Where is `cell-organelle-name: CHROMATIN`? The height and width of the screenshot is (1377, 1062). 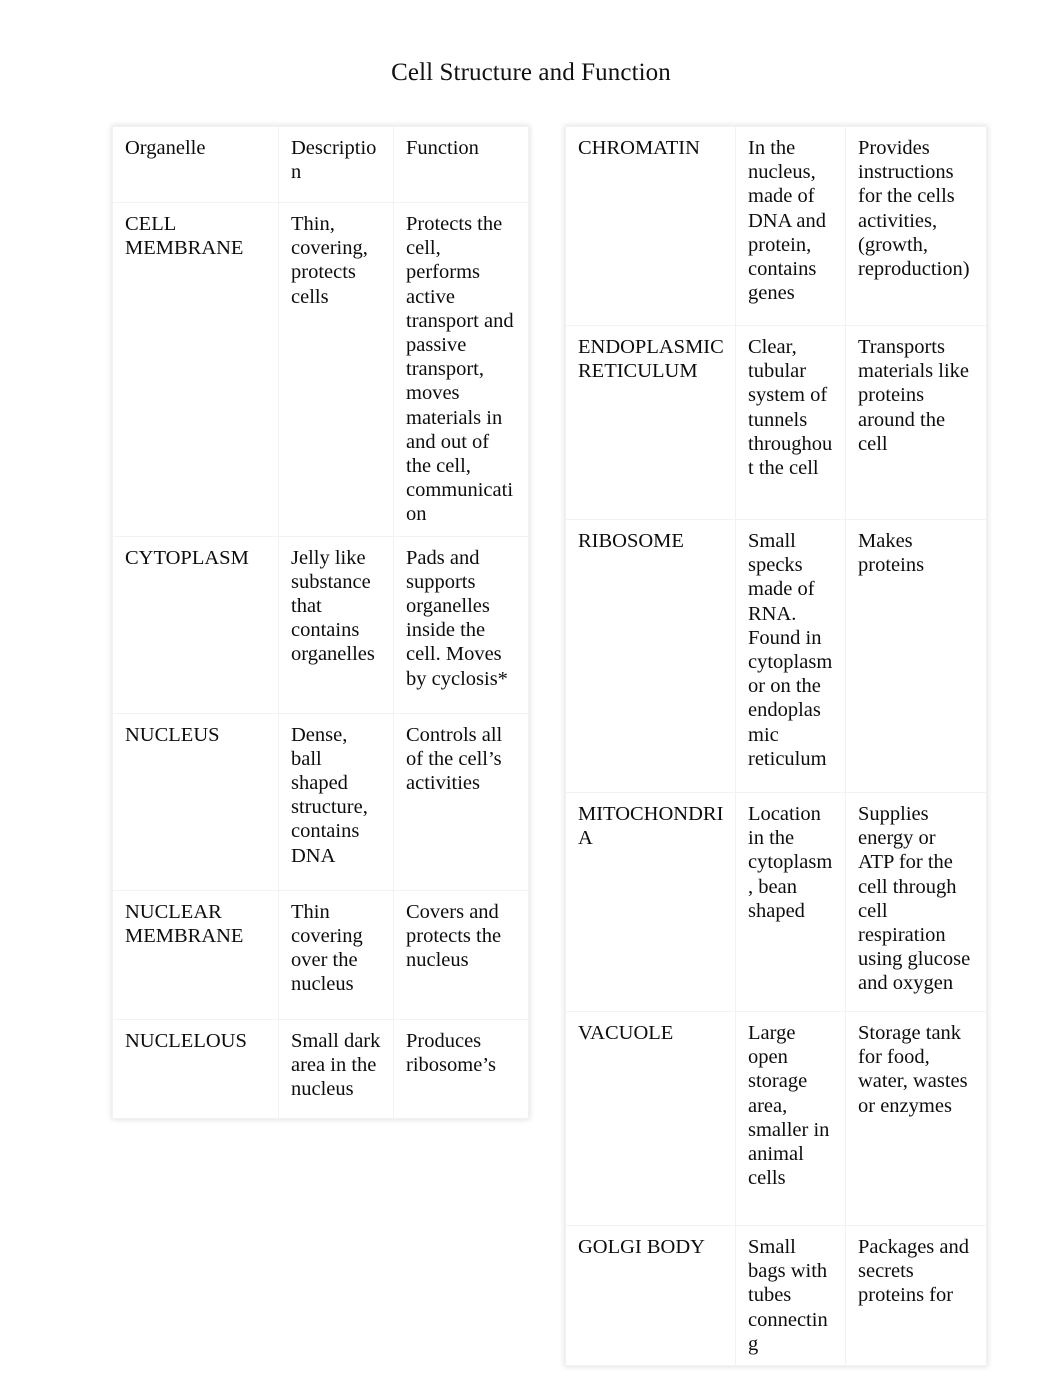 cell-organelle-name: CHROMATIN is located at coordinates (650, 226).